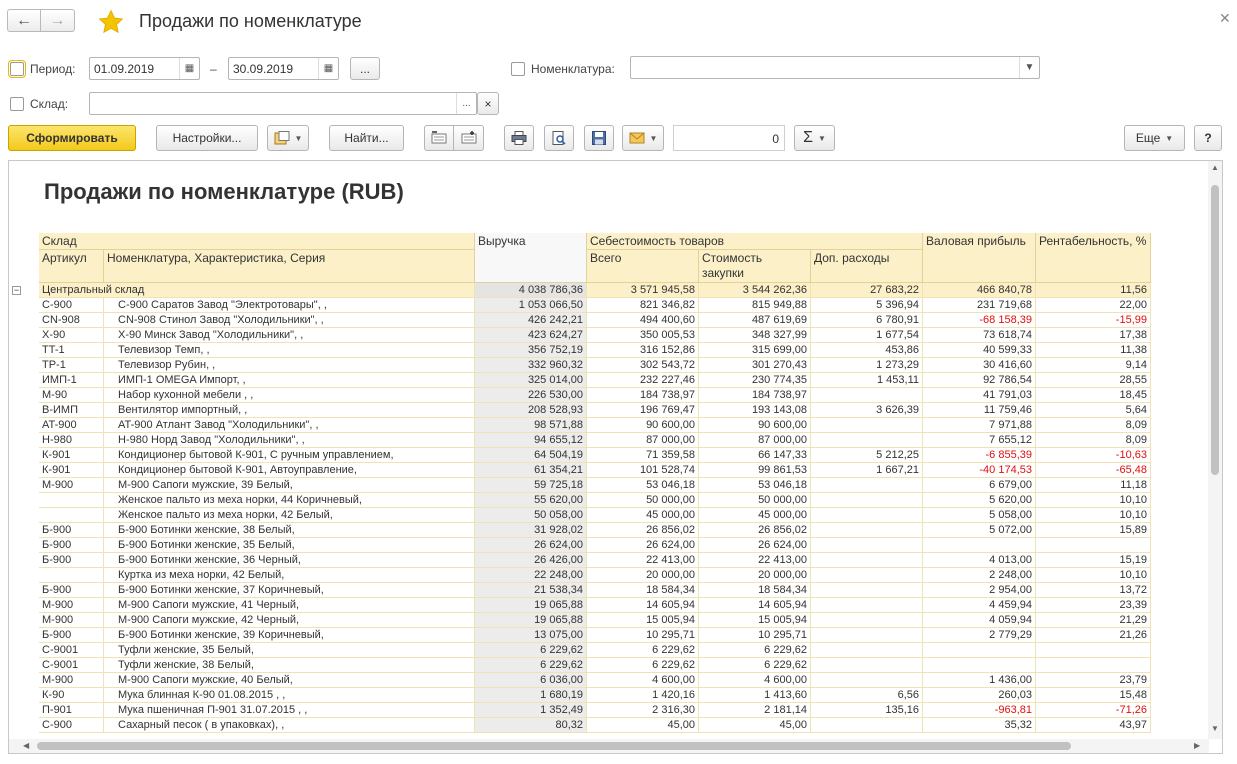  Describe the element at coordinates (559, 138) in the screenshot. I see `preview-button` at that location.